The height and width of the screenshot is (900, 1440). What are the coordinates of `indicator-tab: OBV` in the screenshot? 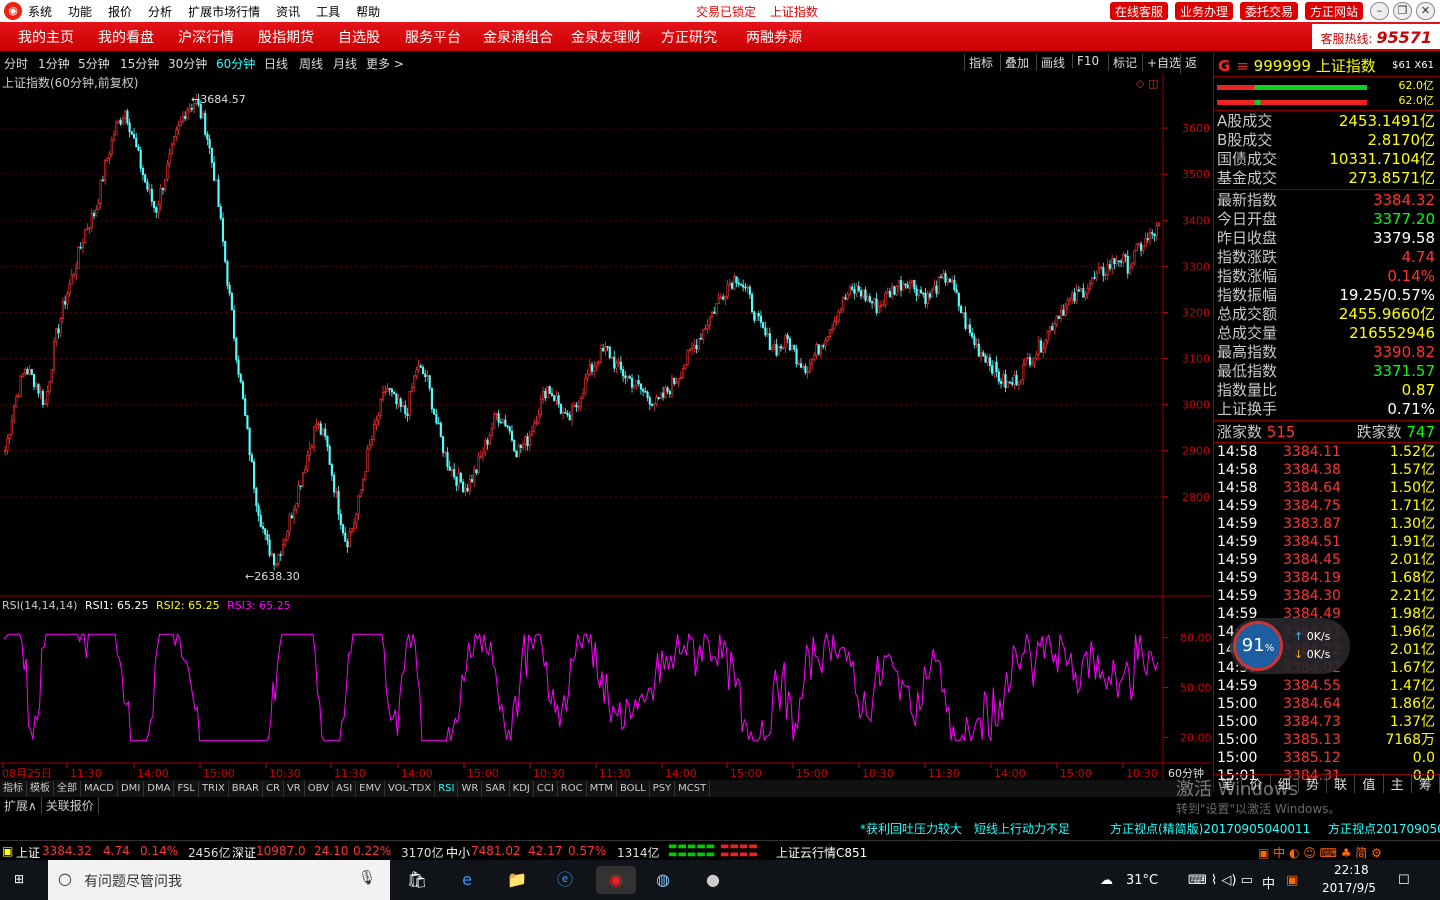 It's located at (319, 788).